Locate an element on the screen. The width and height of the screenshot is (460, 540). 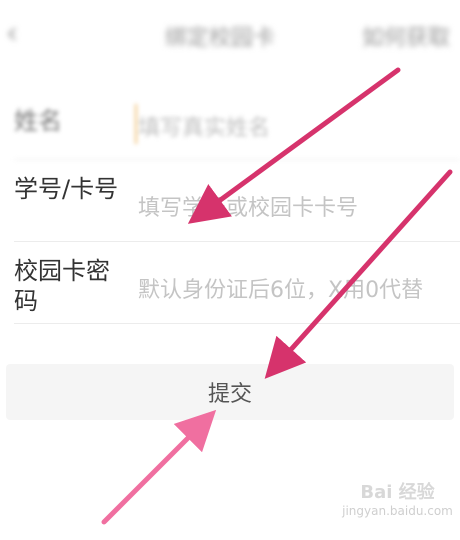
watermark-brand: Bai 经验 is located at coordinates (397, 492).